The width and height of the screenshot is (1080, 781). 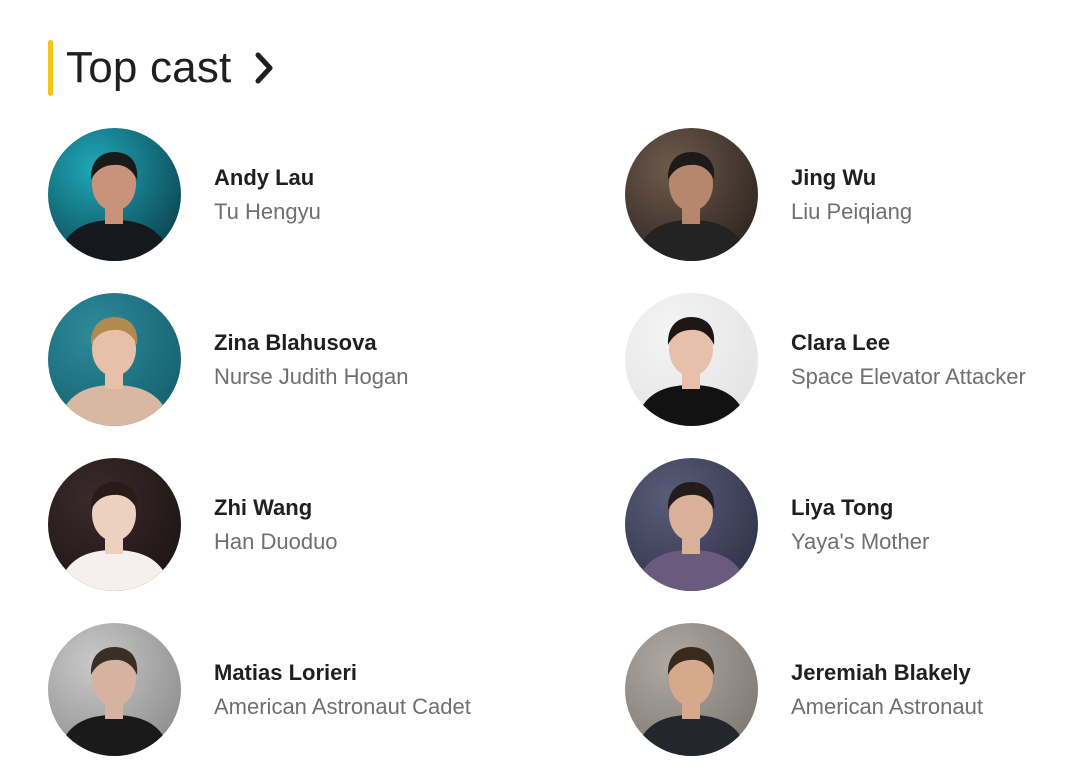 I want to click on cast-text: Zhi Wang Han Duoduo, so click(x=276, y=525).